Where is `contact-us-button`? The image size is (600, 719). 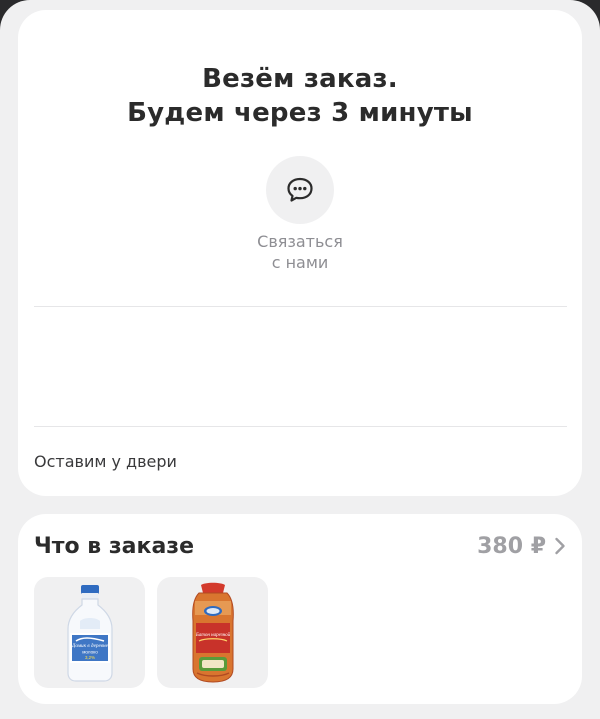 contact-us-button is located at coordinates (300, 190).